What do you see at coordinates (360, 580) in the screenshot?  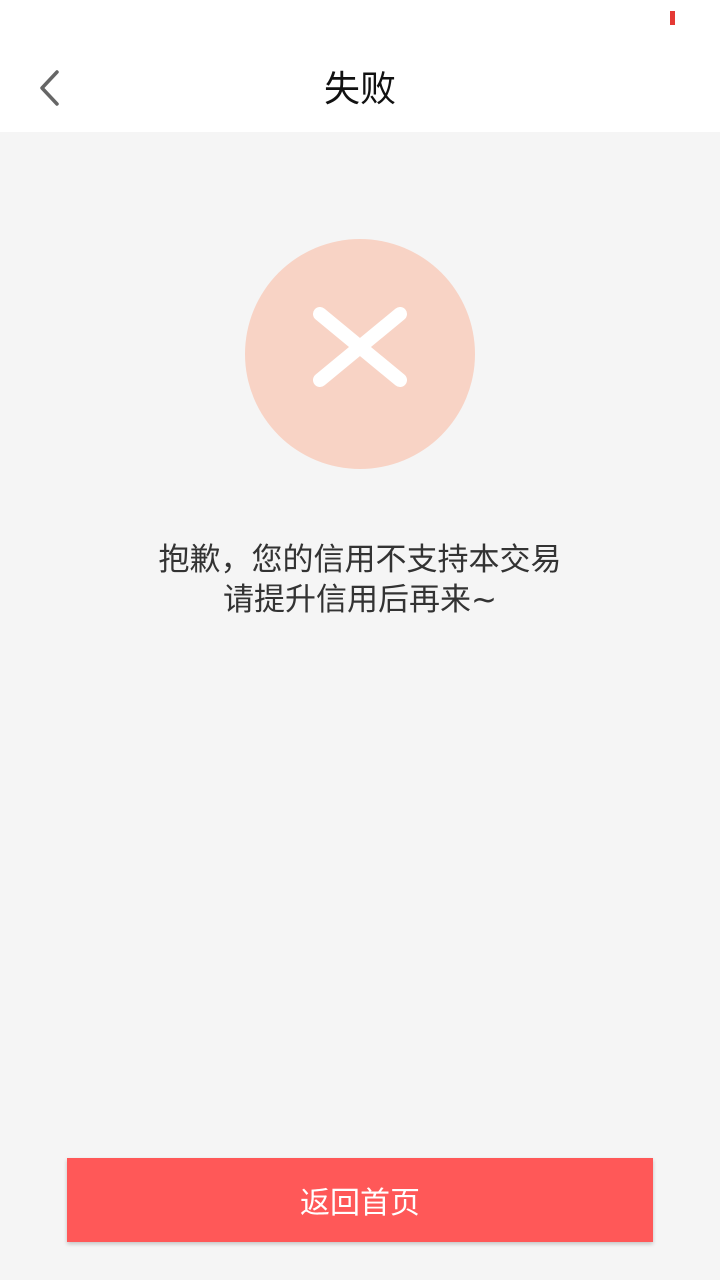 I see `failure-message: 抱歉，您的信用不支持本交易 请提升信用后再来~` at bounding box center [360, 580].